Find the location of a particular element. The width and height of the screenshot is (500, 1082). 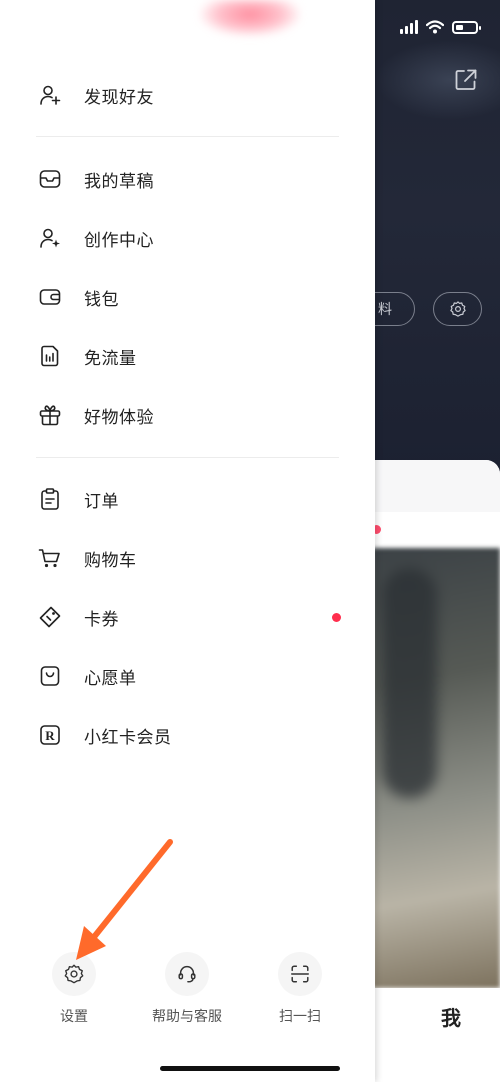

coupon-badge-dot is located at coordinates (336, 617).